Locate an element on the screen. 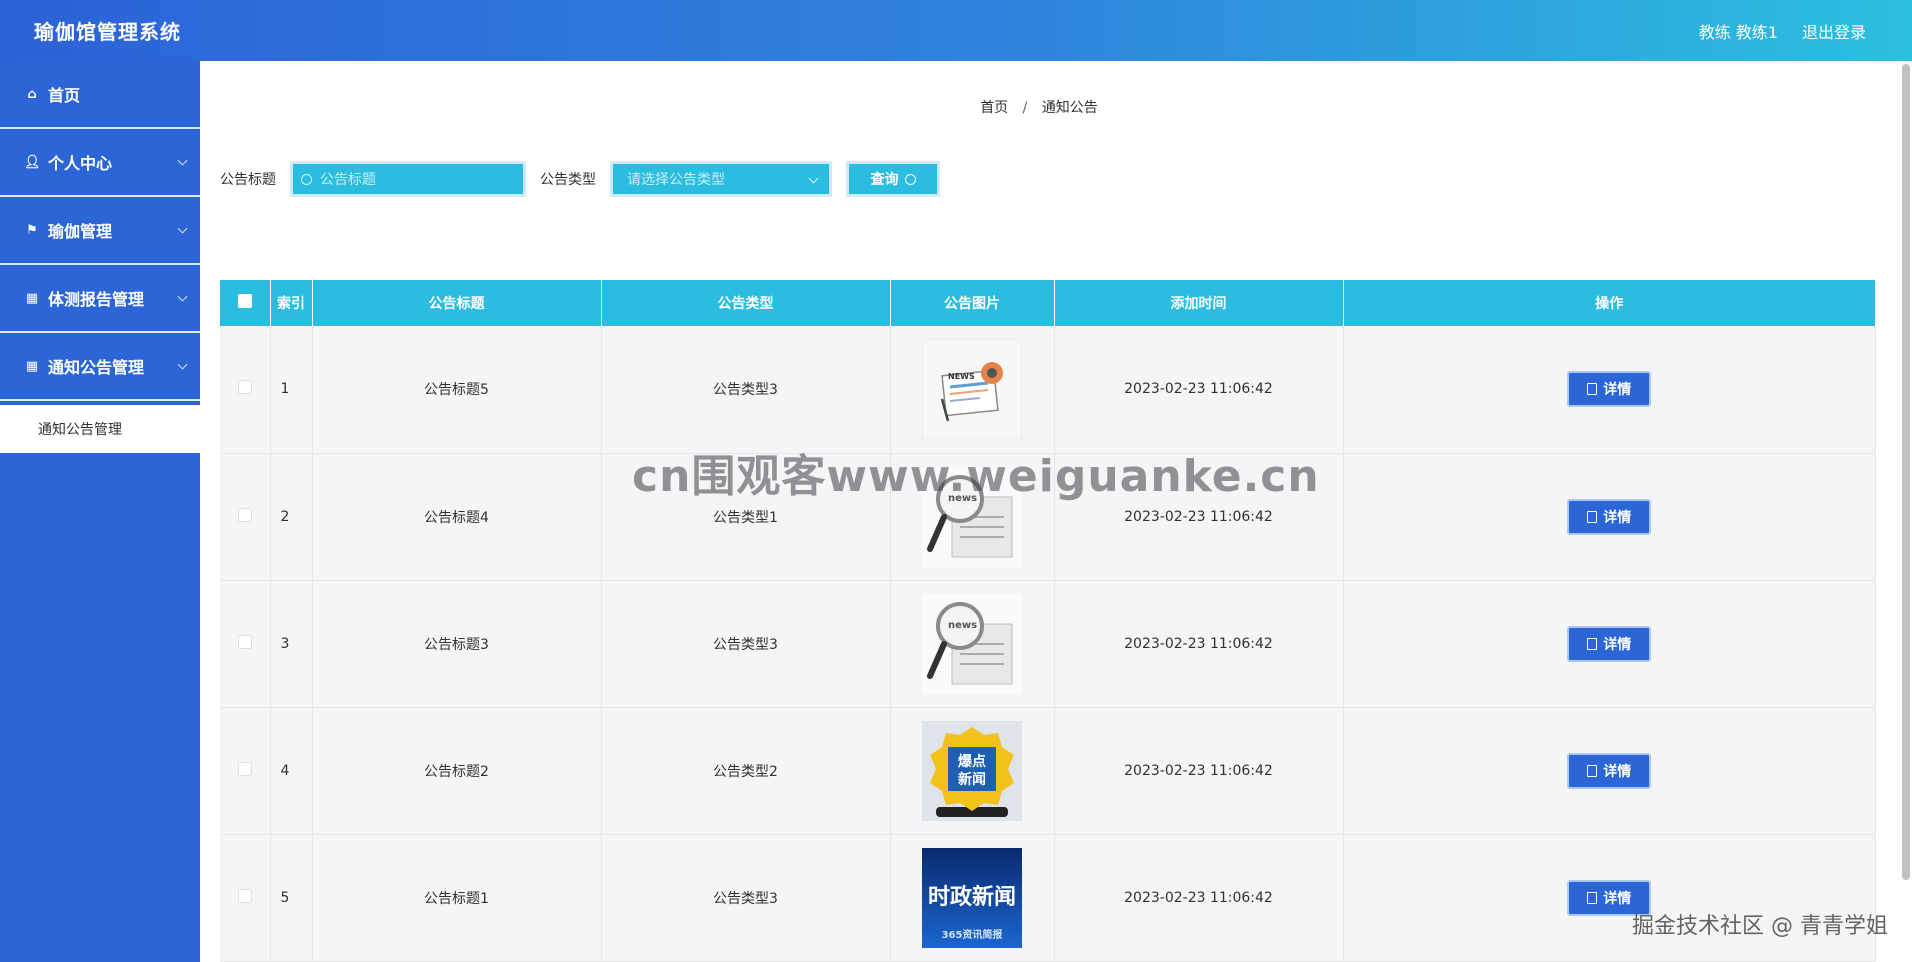 The width and height of the screenshot is (1912, 962). row-title: 公告标题1 is located at coordinates (457, 898).